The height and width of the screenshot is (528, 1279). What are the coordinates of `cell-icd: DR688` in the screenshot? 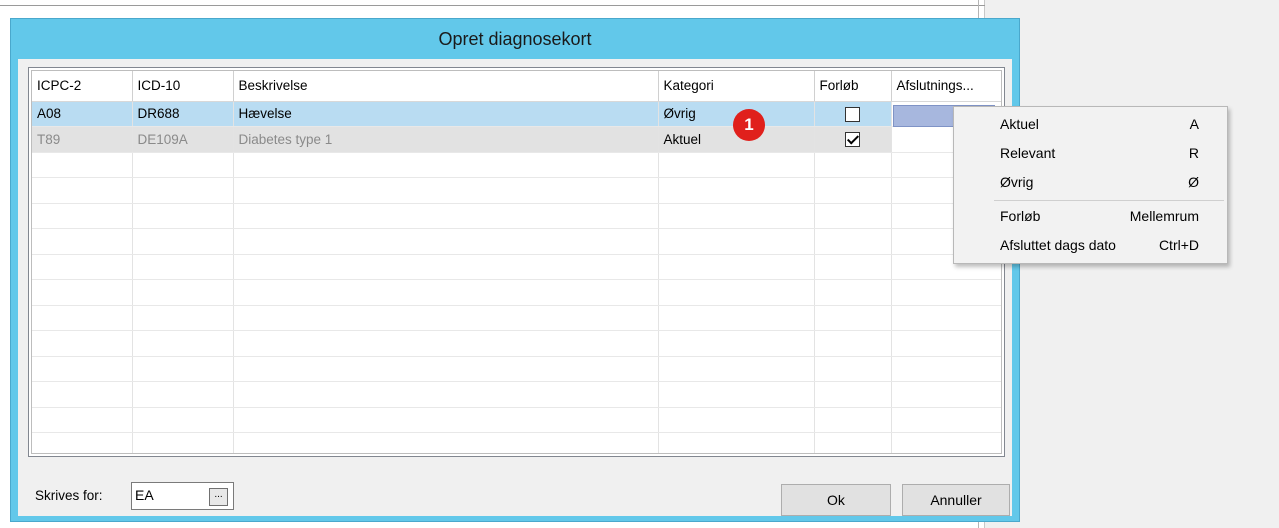 It's located at (183, 114).